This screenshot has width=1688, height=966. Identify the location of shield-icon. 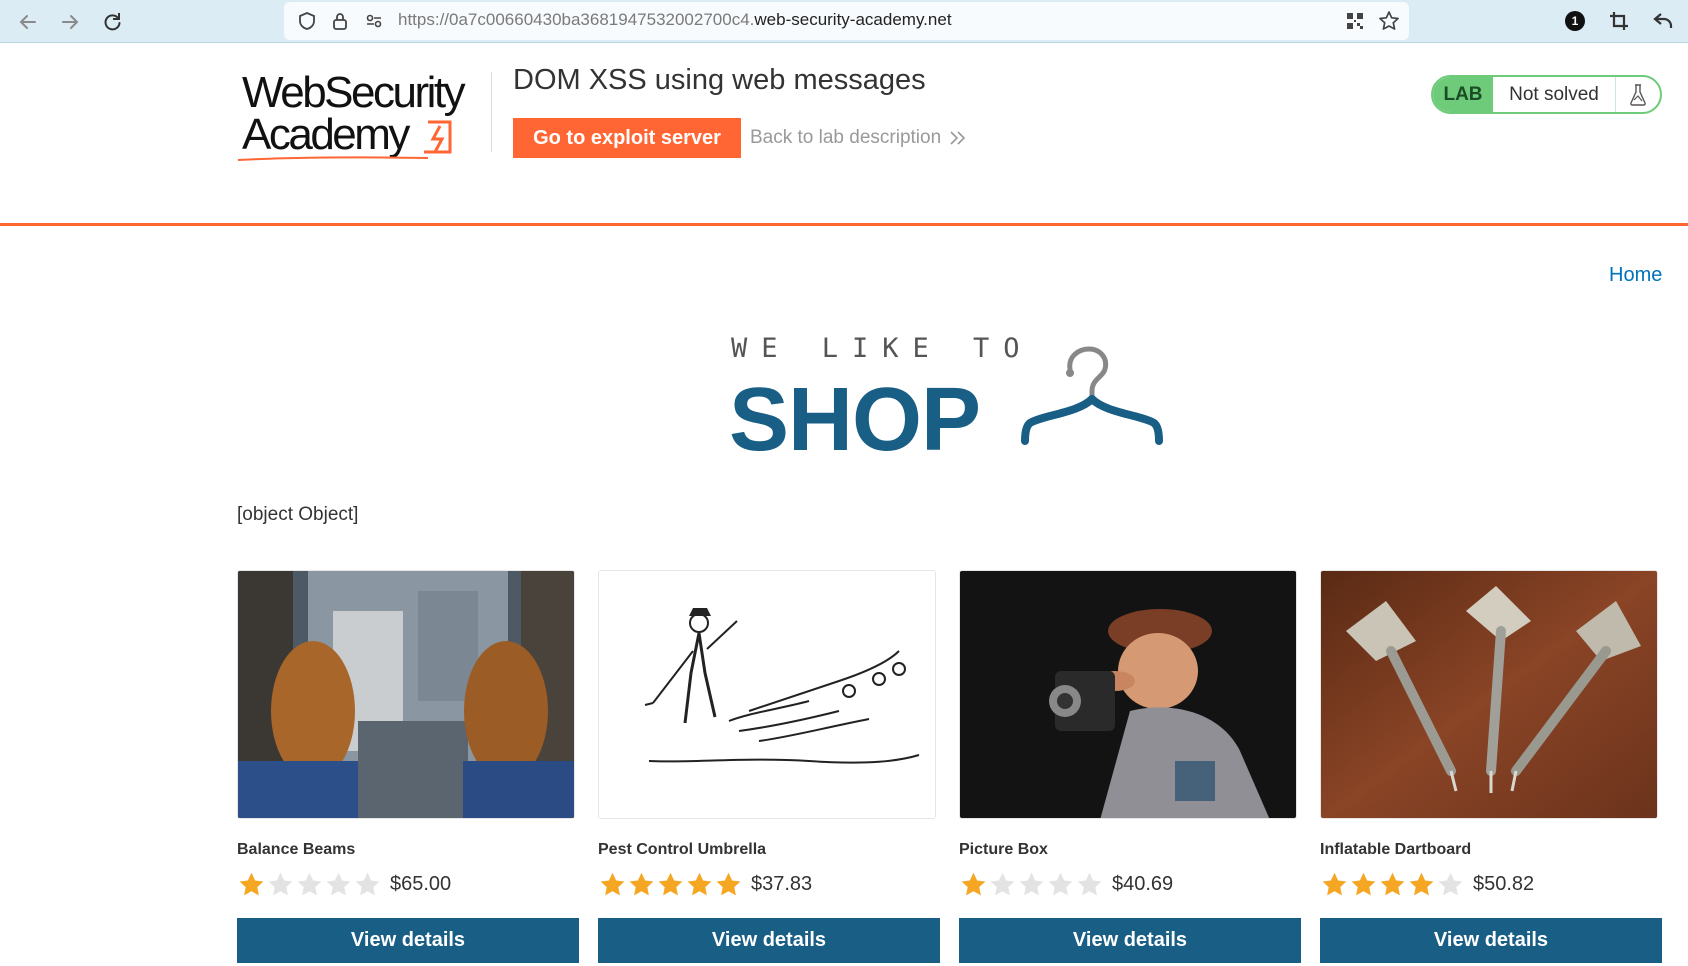
(307, 21).